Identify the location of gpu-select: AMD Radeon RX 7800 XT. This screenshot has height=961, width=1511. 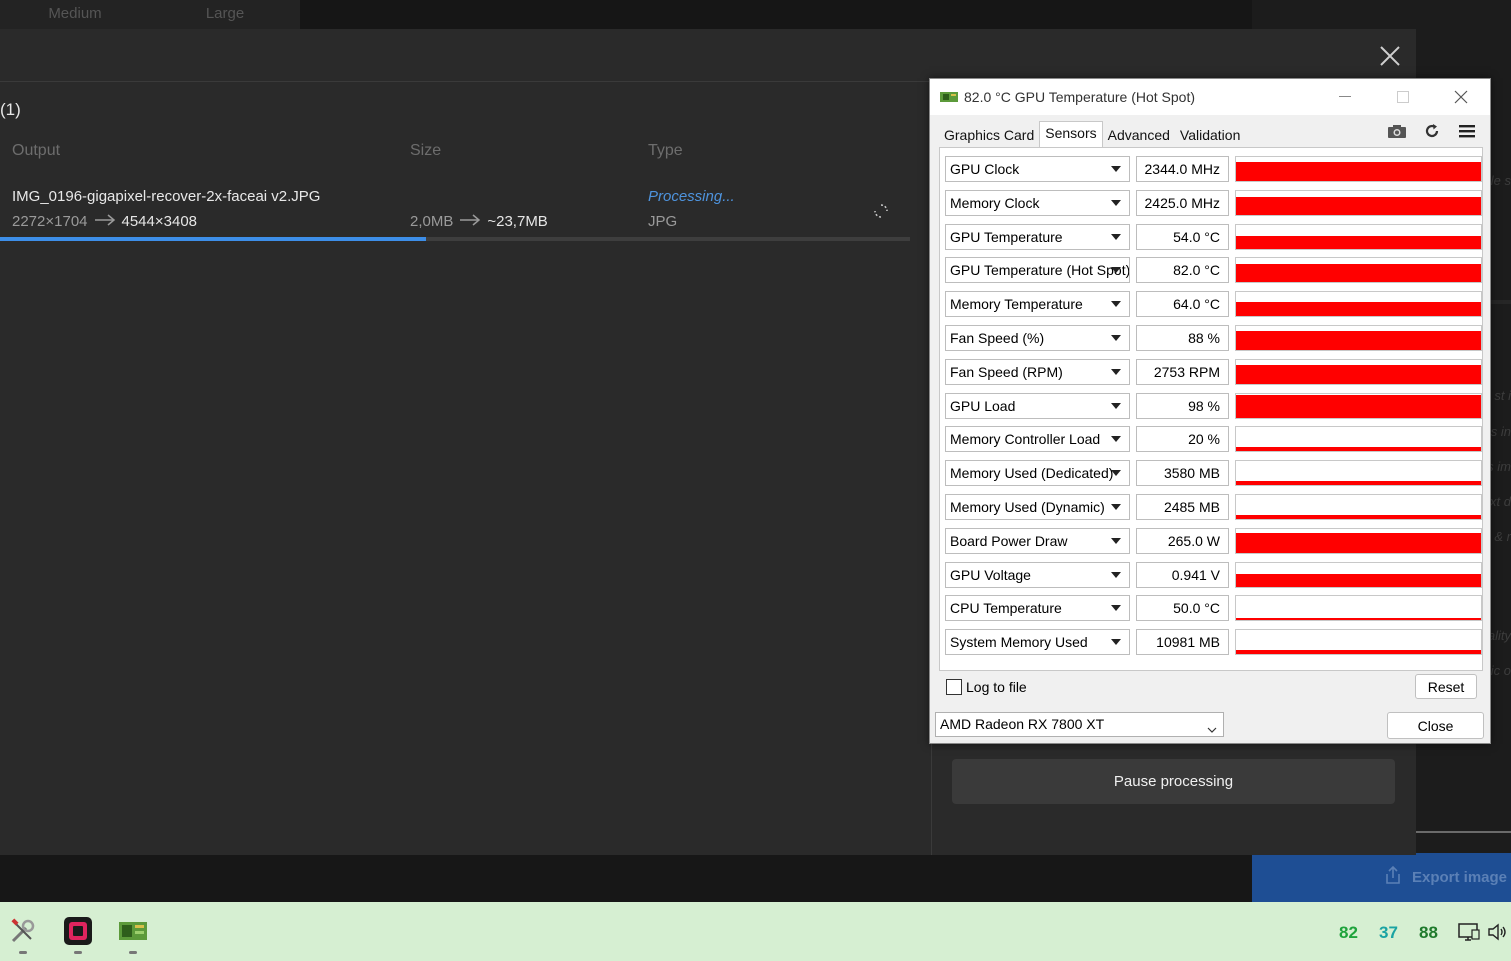
(1079, 724).